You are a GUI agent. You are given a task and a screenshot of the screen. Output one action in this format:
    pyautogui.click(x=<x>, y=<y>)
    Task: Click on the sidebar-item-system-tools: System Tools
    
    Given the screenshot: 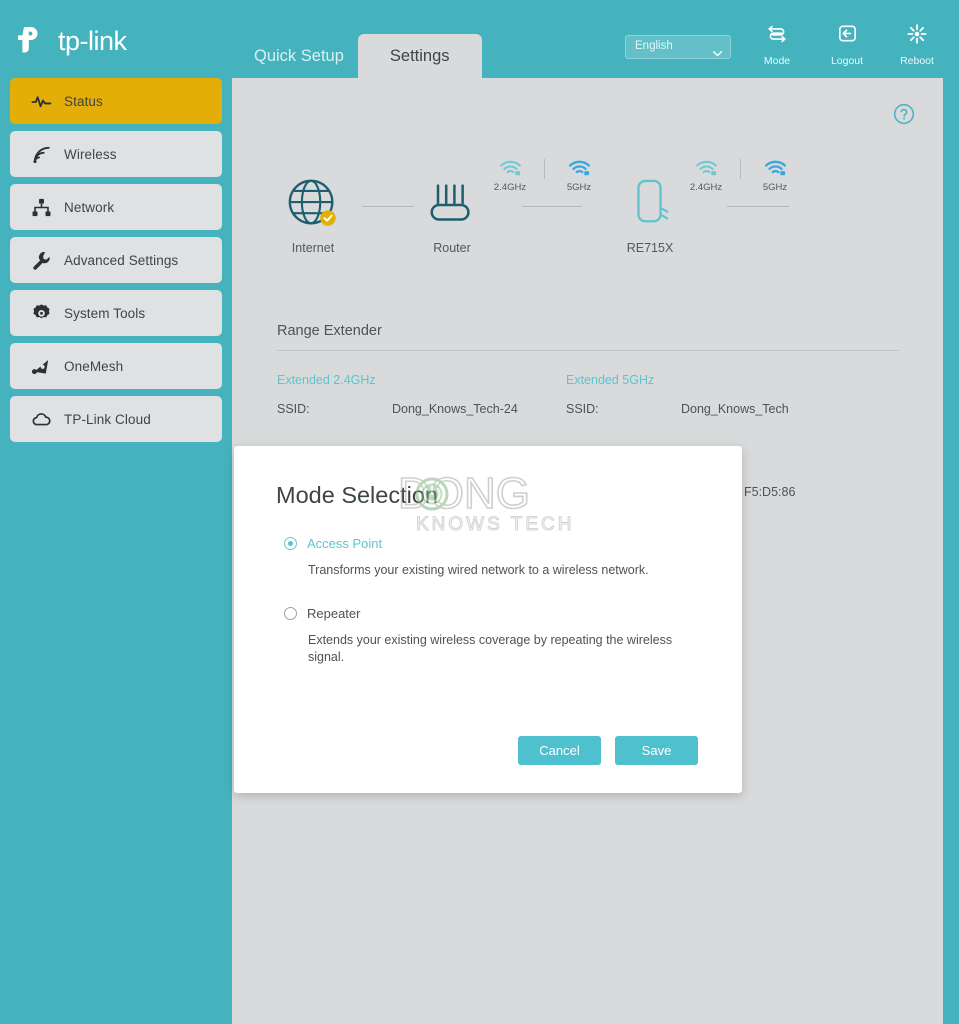 What is the action you would take?
    pyautogui.click(x=116, y=313)
    